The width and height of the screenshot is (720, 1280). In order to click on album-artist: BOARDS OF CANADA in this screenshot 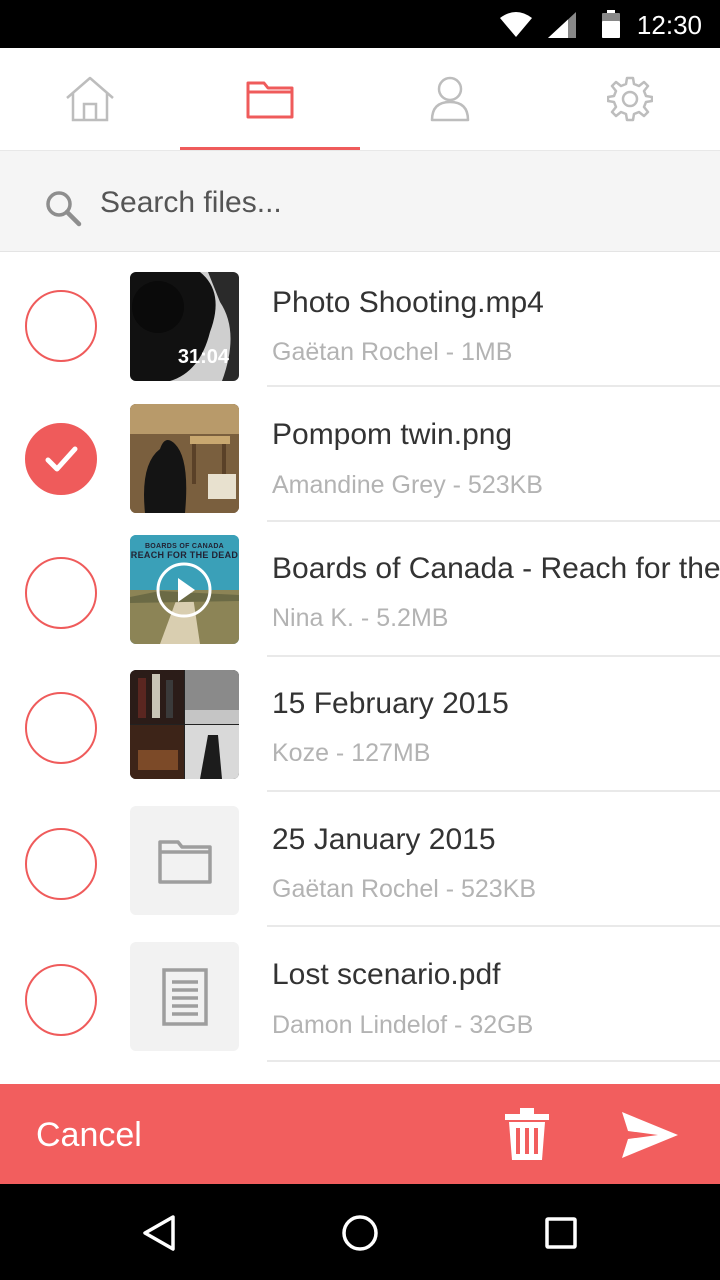, I will do `click(184, 546)`.